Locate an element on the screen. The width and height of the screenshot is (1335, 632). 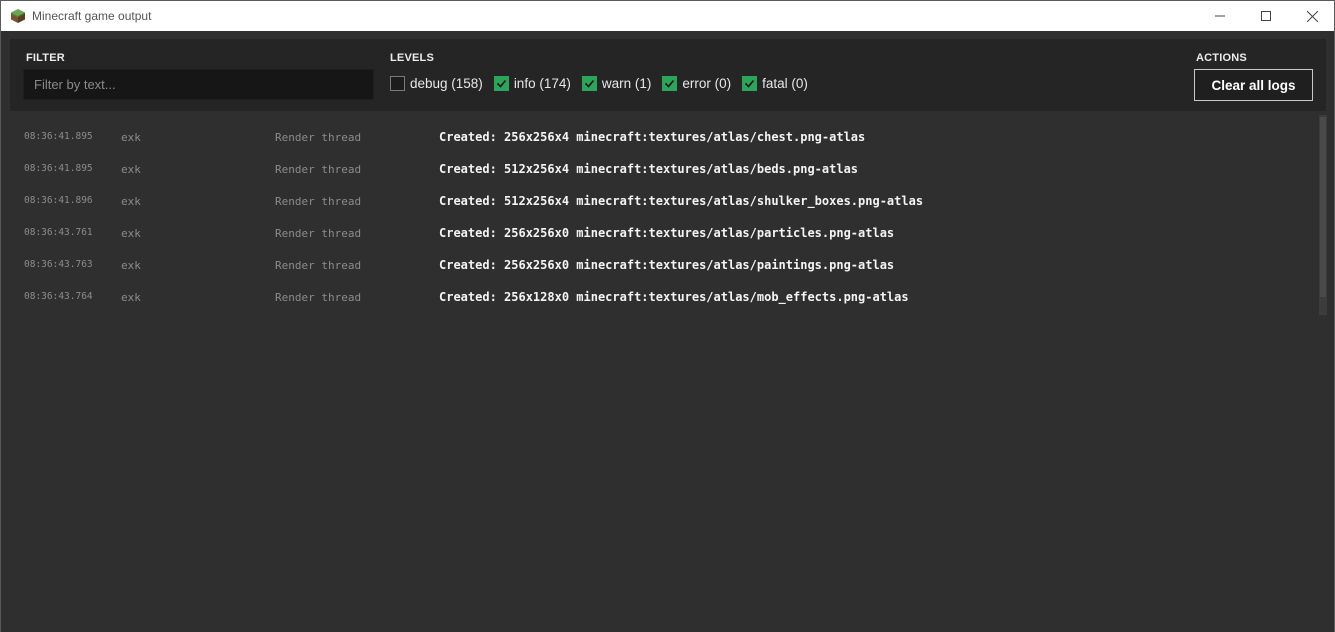
level-info: info (174) is located at coordinates (532, 83).